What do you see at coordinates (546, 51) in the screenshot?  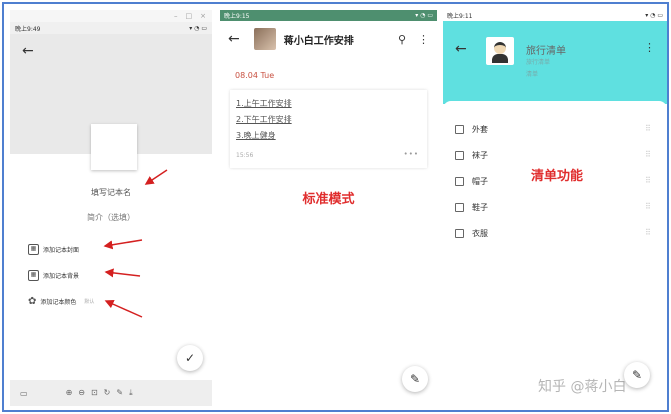 I see `checklist-title: 旅行清单` at bounding box center [546, 51].